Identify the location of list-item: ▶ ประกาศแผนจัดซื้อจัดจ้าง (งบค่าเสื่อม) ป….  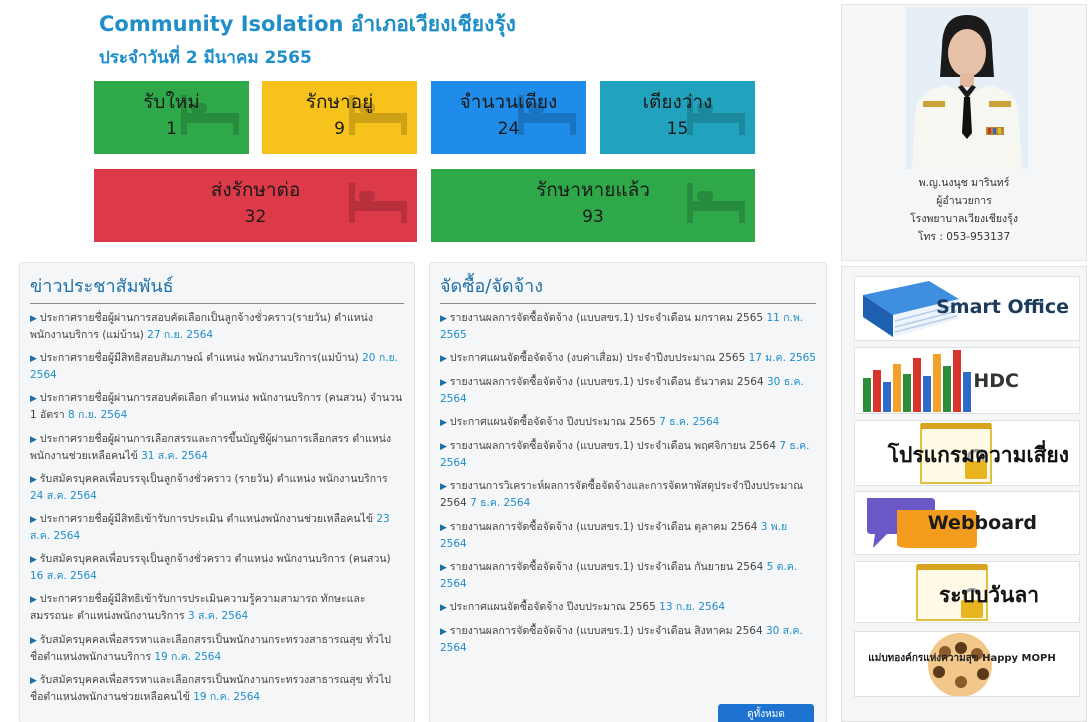
(628, 358).